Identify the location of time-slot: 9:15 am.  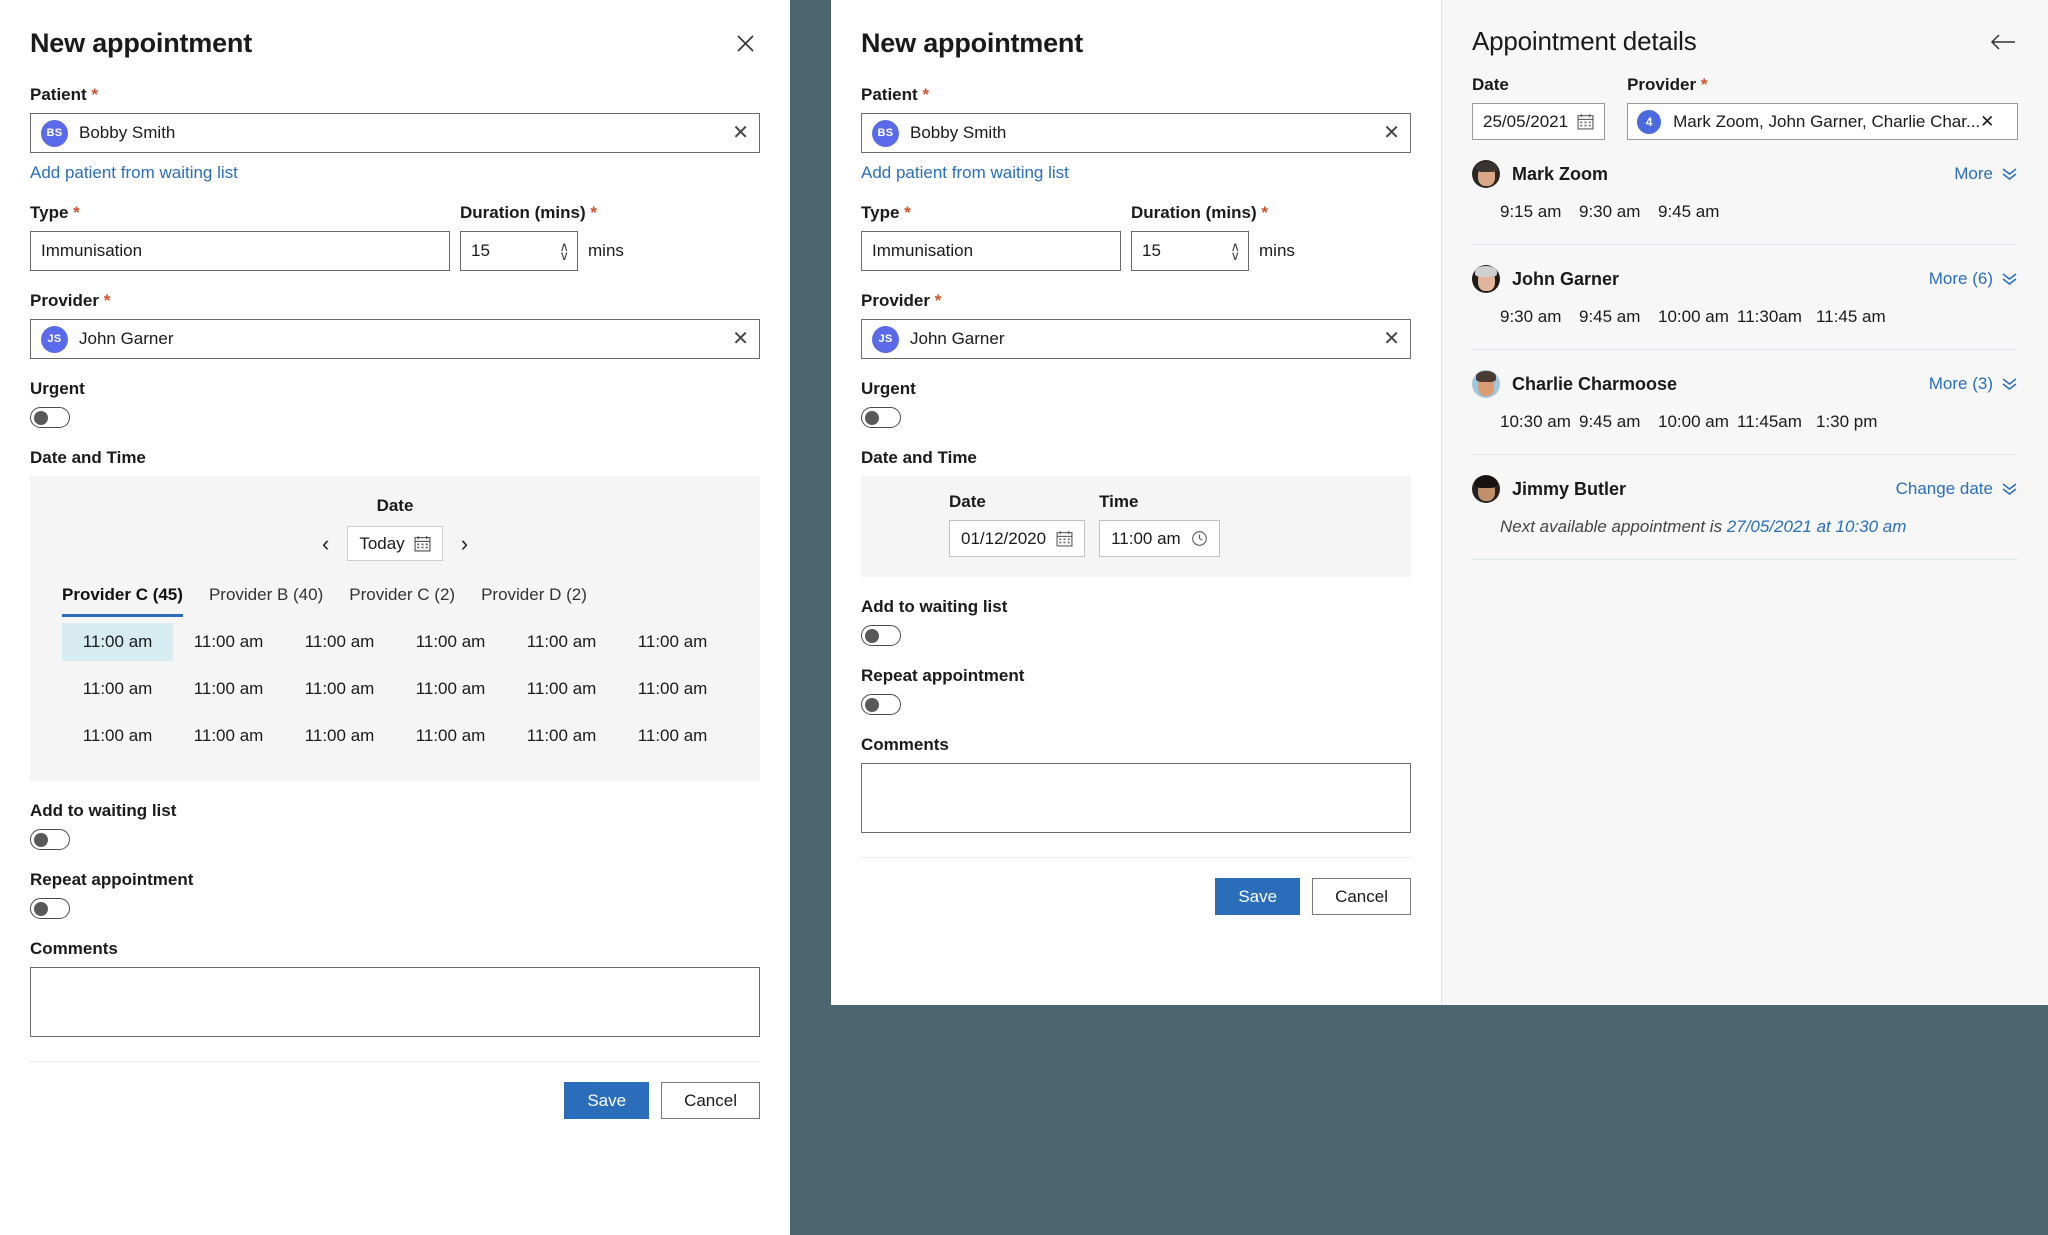
(1539, 212).